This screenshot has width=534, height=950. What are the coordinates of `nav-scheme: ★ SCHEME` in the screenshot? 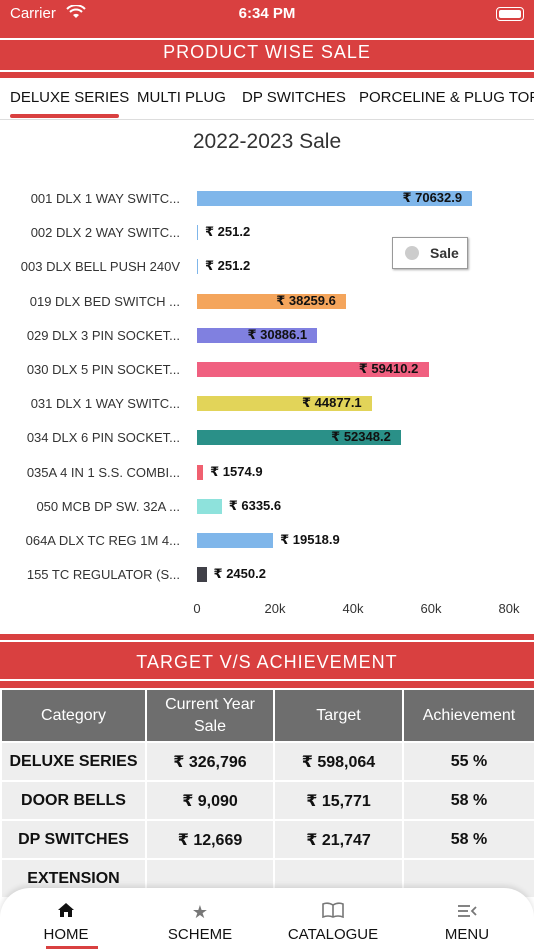 It's located at (200, 919).